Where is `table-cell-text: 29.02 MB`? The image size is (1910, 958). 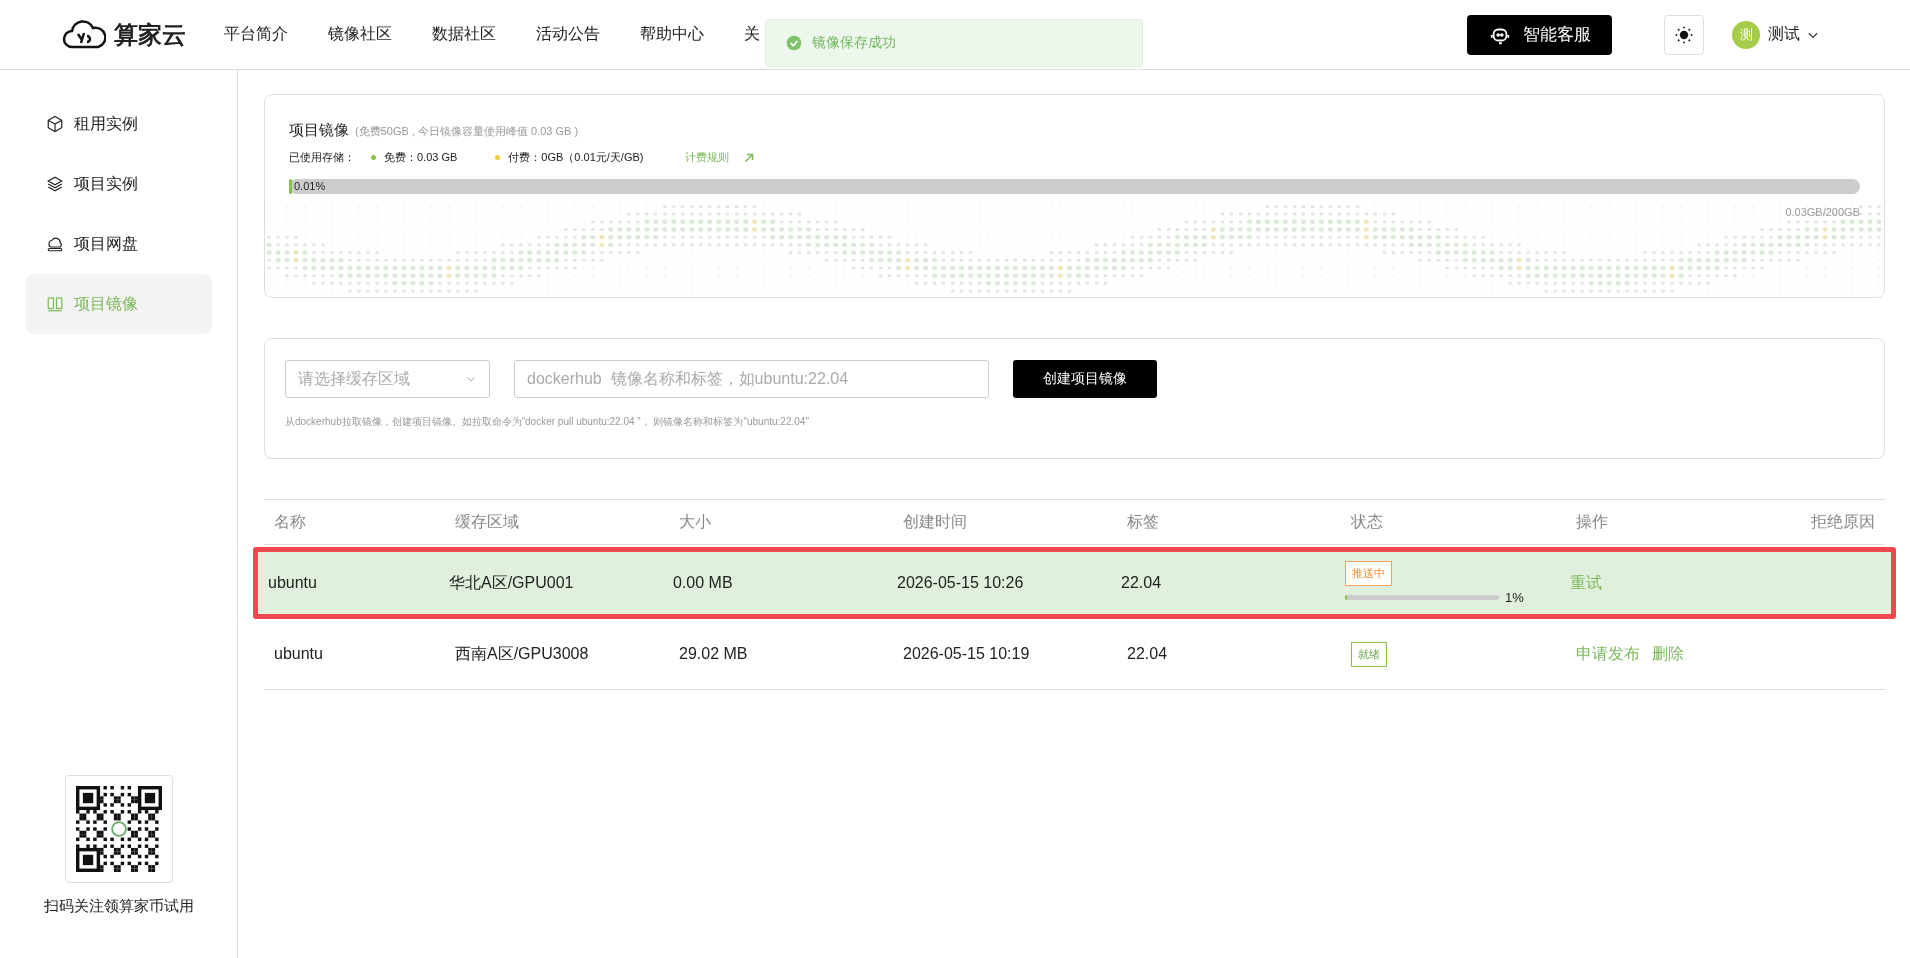 table-cell-text: 29.02 MB is located at coordinates (714, 654).